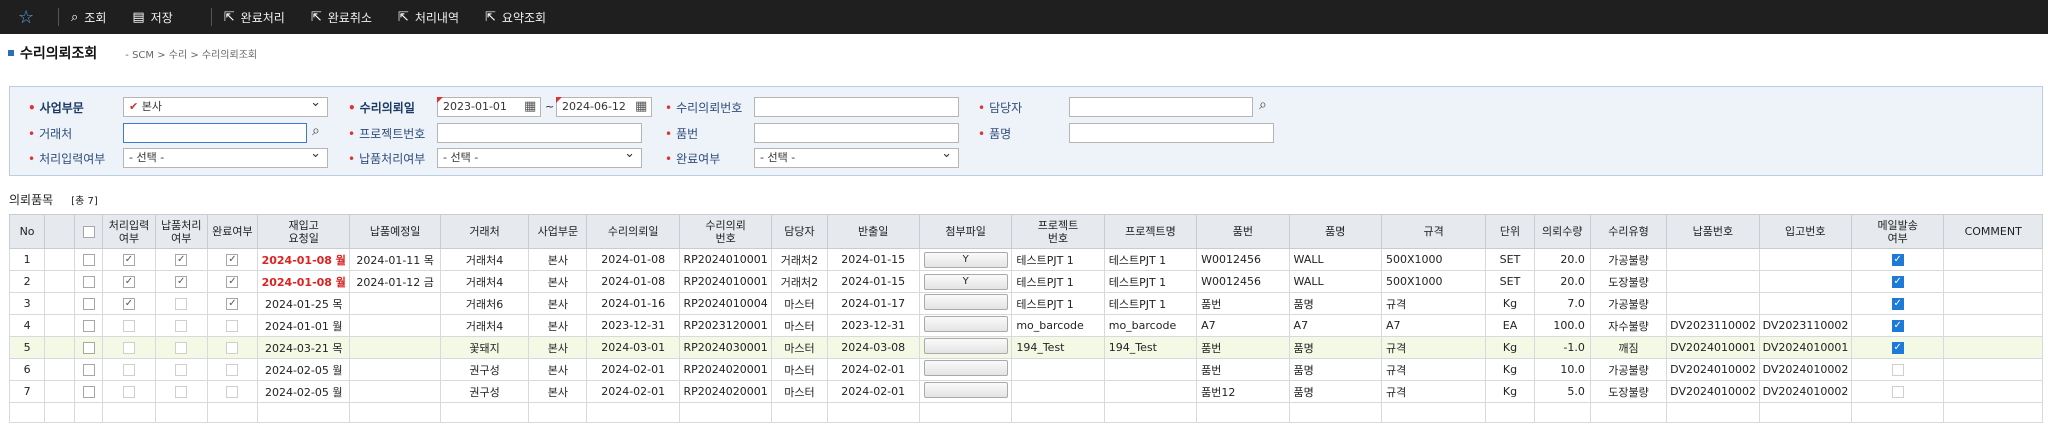 The width and height of the screenshot is (2048, 429). I want to click on column-header: 프로젝트 번호, so click(1058, 231).